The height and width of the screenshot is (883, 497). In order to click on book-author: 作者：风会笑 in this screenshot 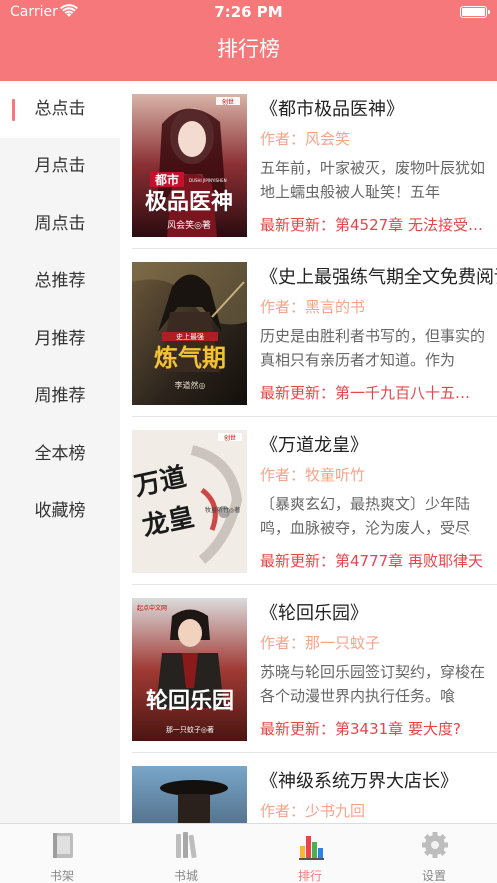, I will do `click(305, 139)`.